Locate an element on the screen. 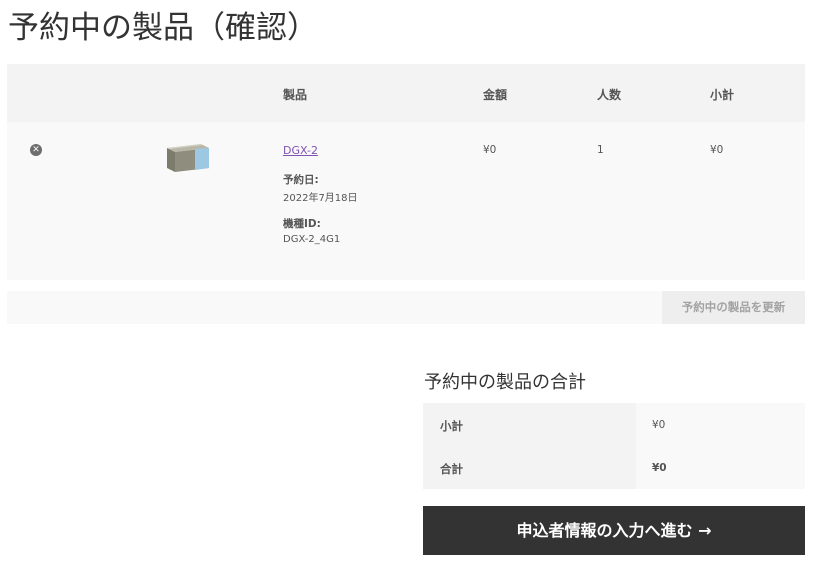 This screenshot has width=826, height=568. reservation-date-value: 2022年7月18日 is located at coordinates (320, 198).